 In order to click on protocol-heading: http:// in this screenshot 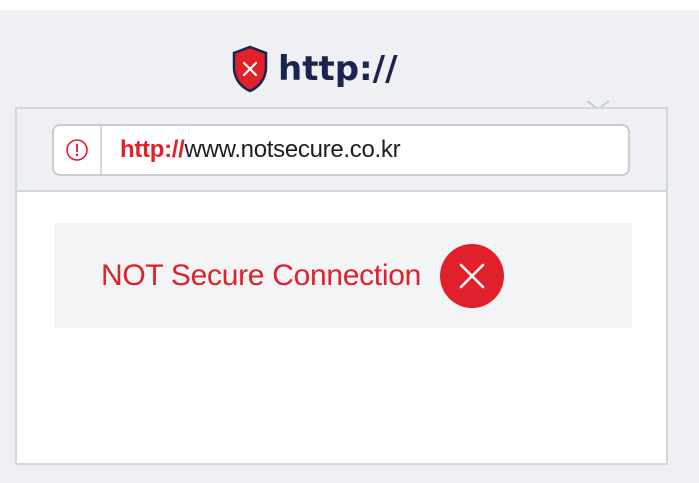, I will do `click(314, 69)`.